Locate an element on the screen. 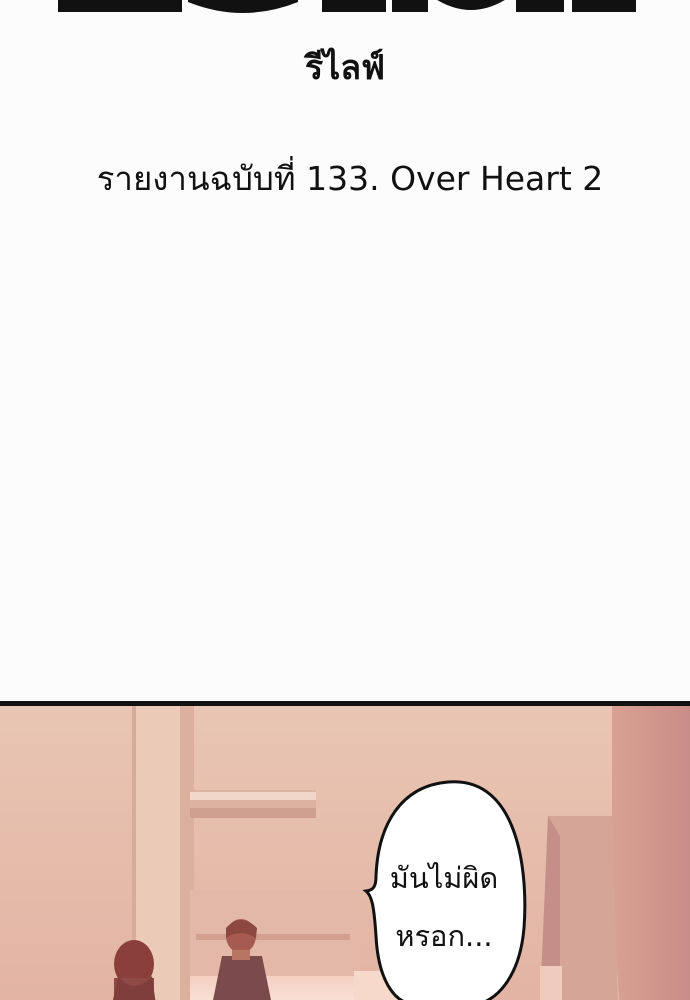 This screenshot has height=1000, width=690. speech-bubble-line-1: มันไม่ผิด is located at coordinates (444, 878).